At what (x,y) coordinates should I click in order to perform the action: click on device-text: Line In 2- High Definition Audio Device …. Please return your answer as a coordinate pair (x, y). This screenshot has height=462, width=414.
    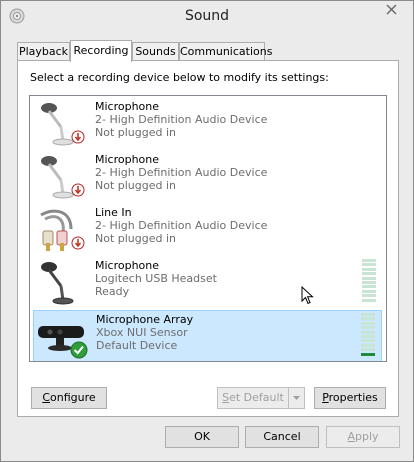
    Looking at the image, I should click on (181, 225).